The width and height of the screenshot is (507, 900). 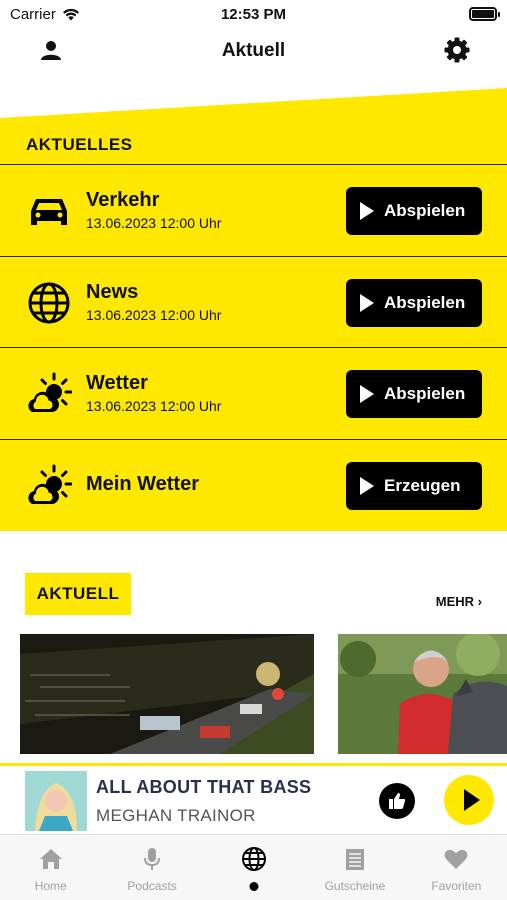 I want to click on tab-bar: Home Podcasts Gutscheine Favoriten, so click(x=253, y=868).